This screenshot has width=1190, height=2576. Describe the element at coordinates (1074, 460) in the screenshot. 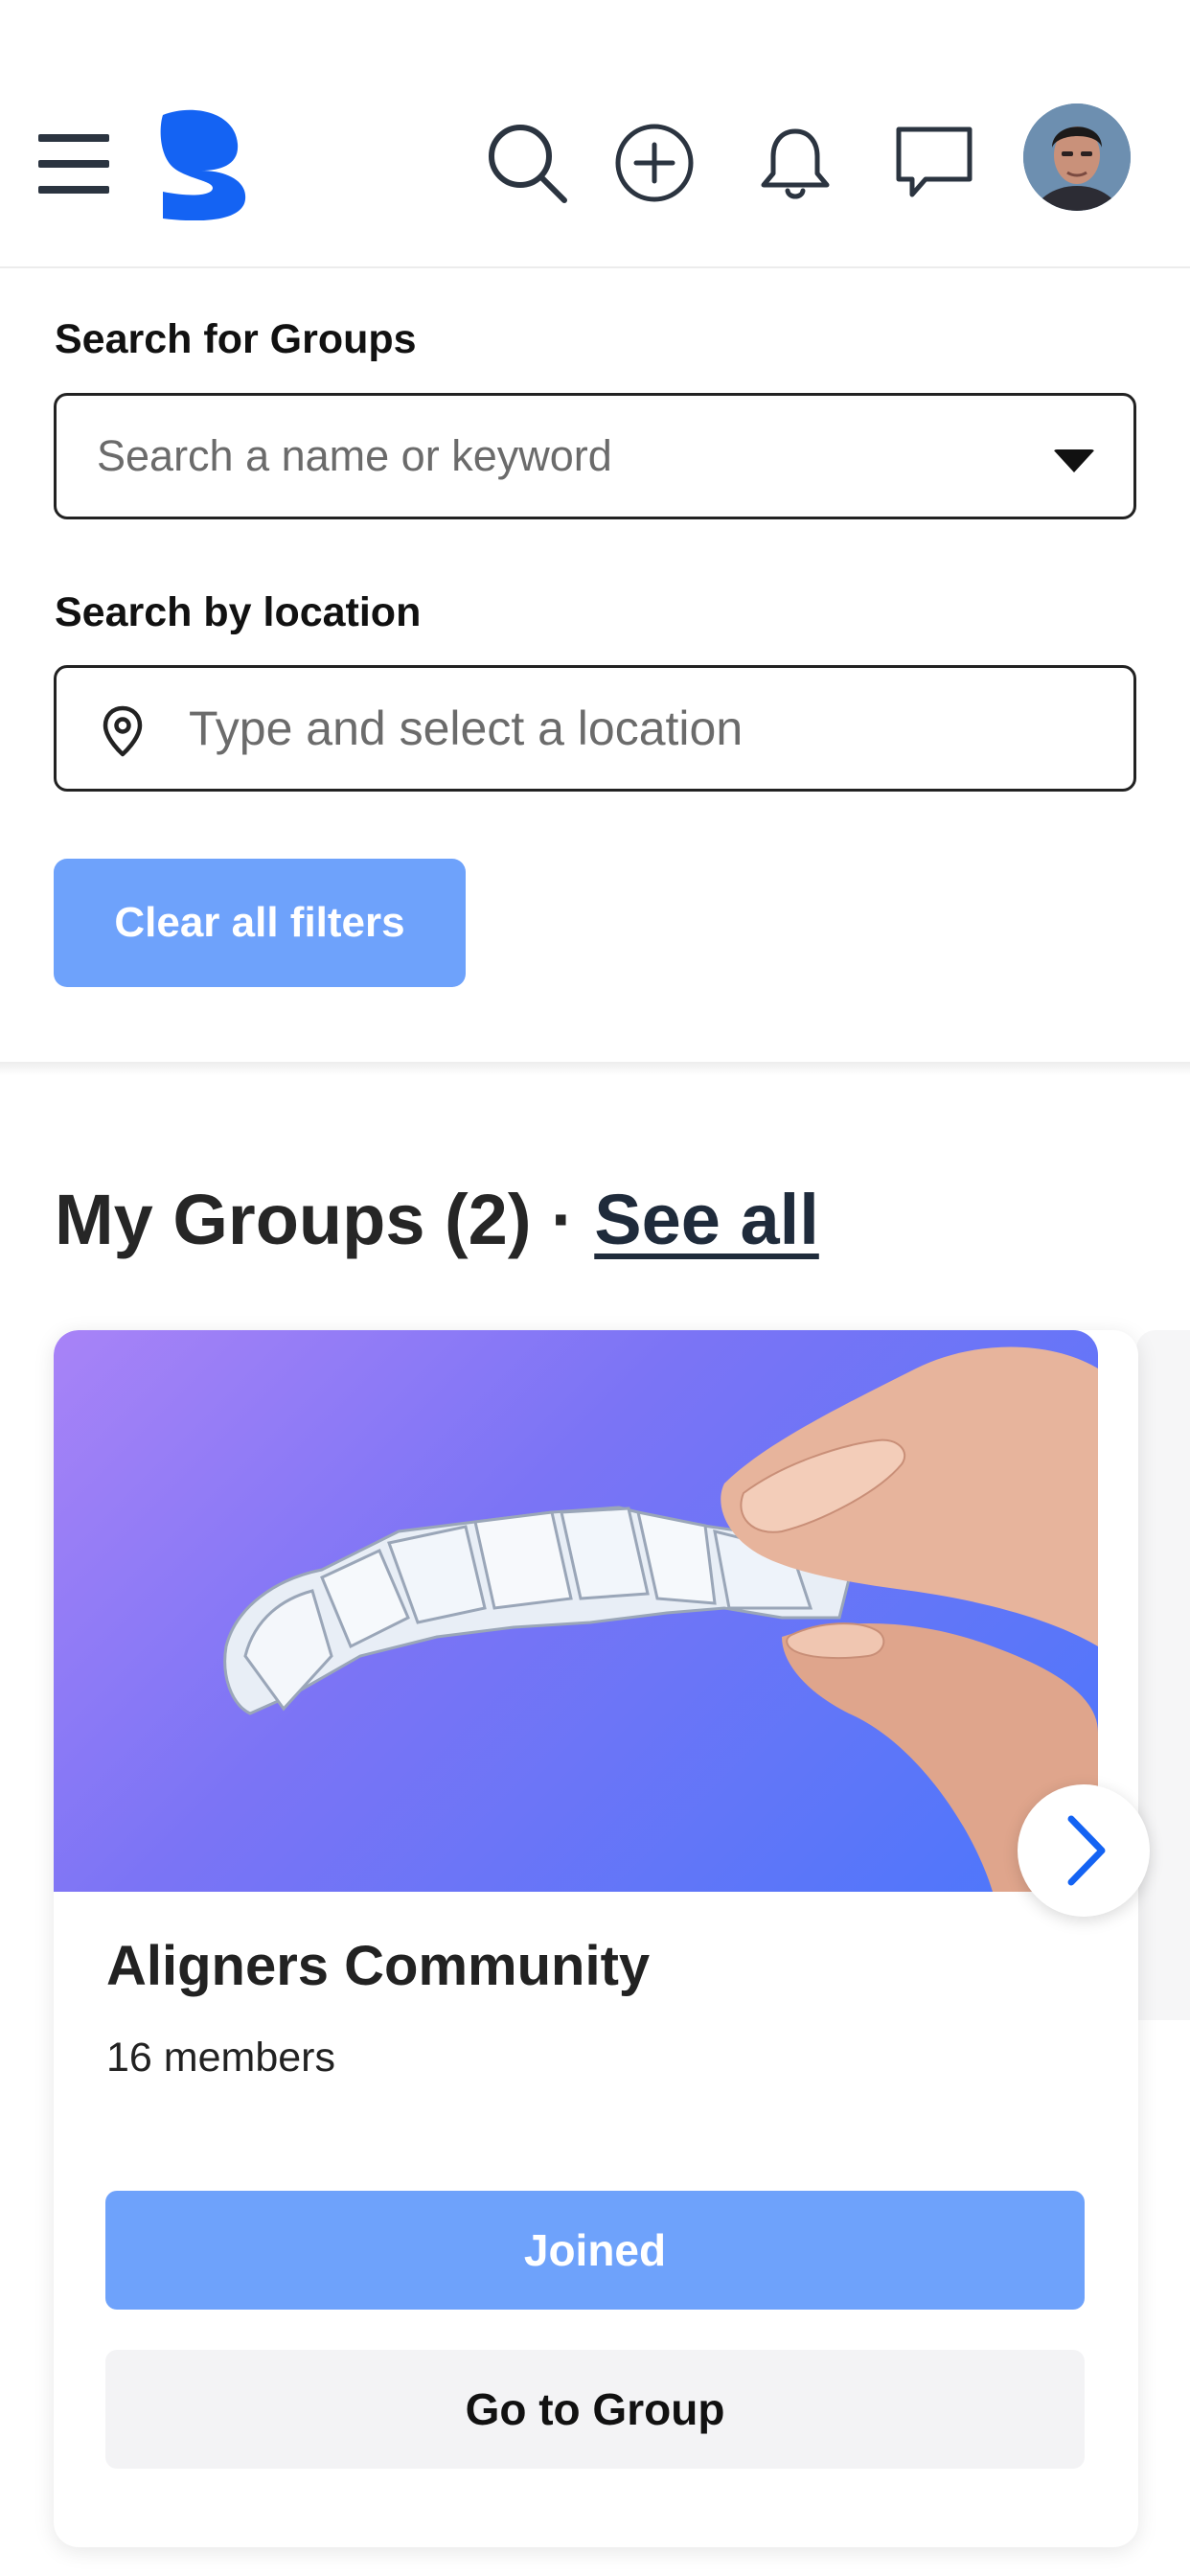

I see `chevron-down-icon` at that location.